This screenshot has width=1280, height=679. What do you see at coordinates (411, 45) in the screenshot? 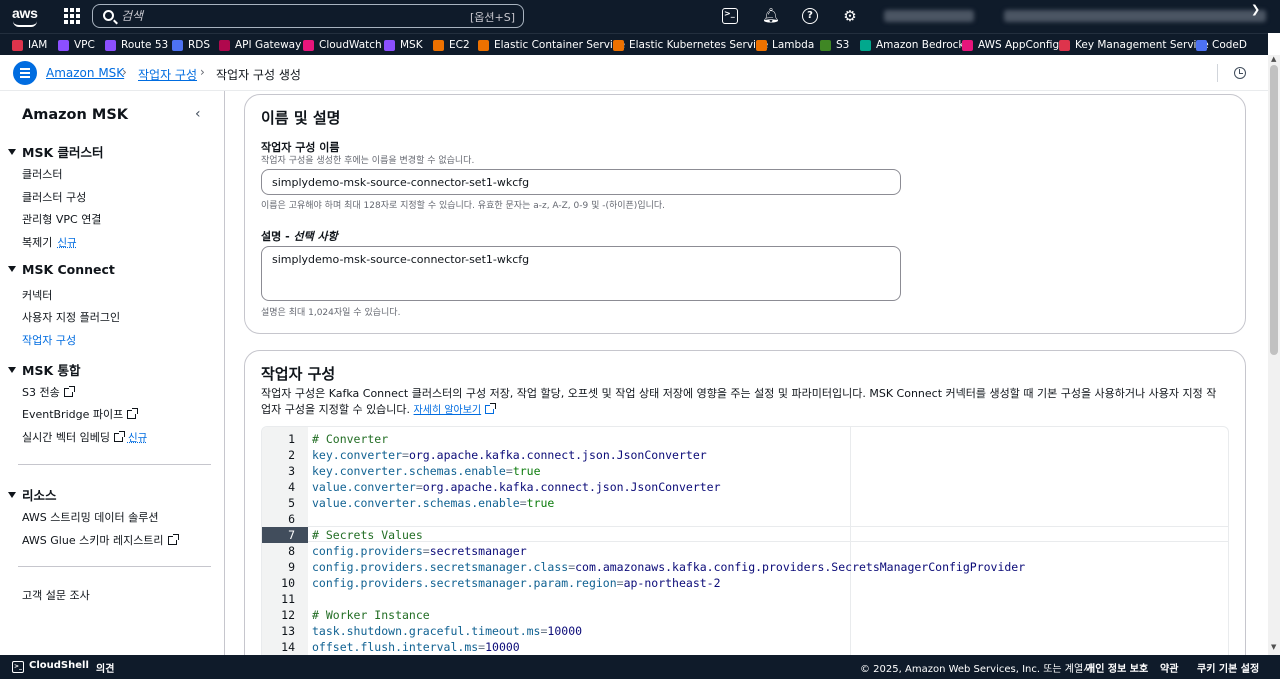
I see `favorite-label: MSK` at bounding box center [411, 45].